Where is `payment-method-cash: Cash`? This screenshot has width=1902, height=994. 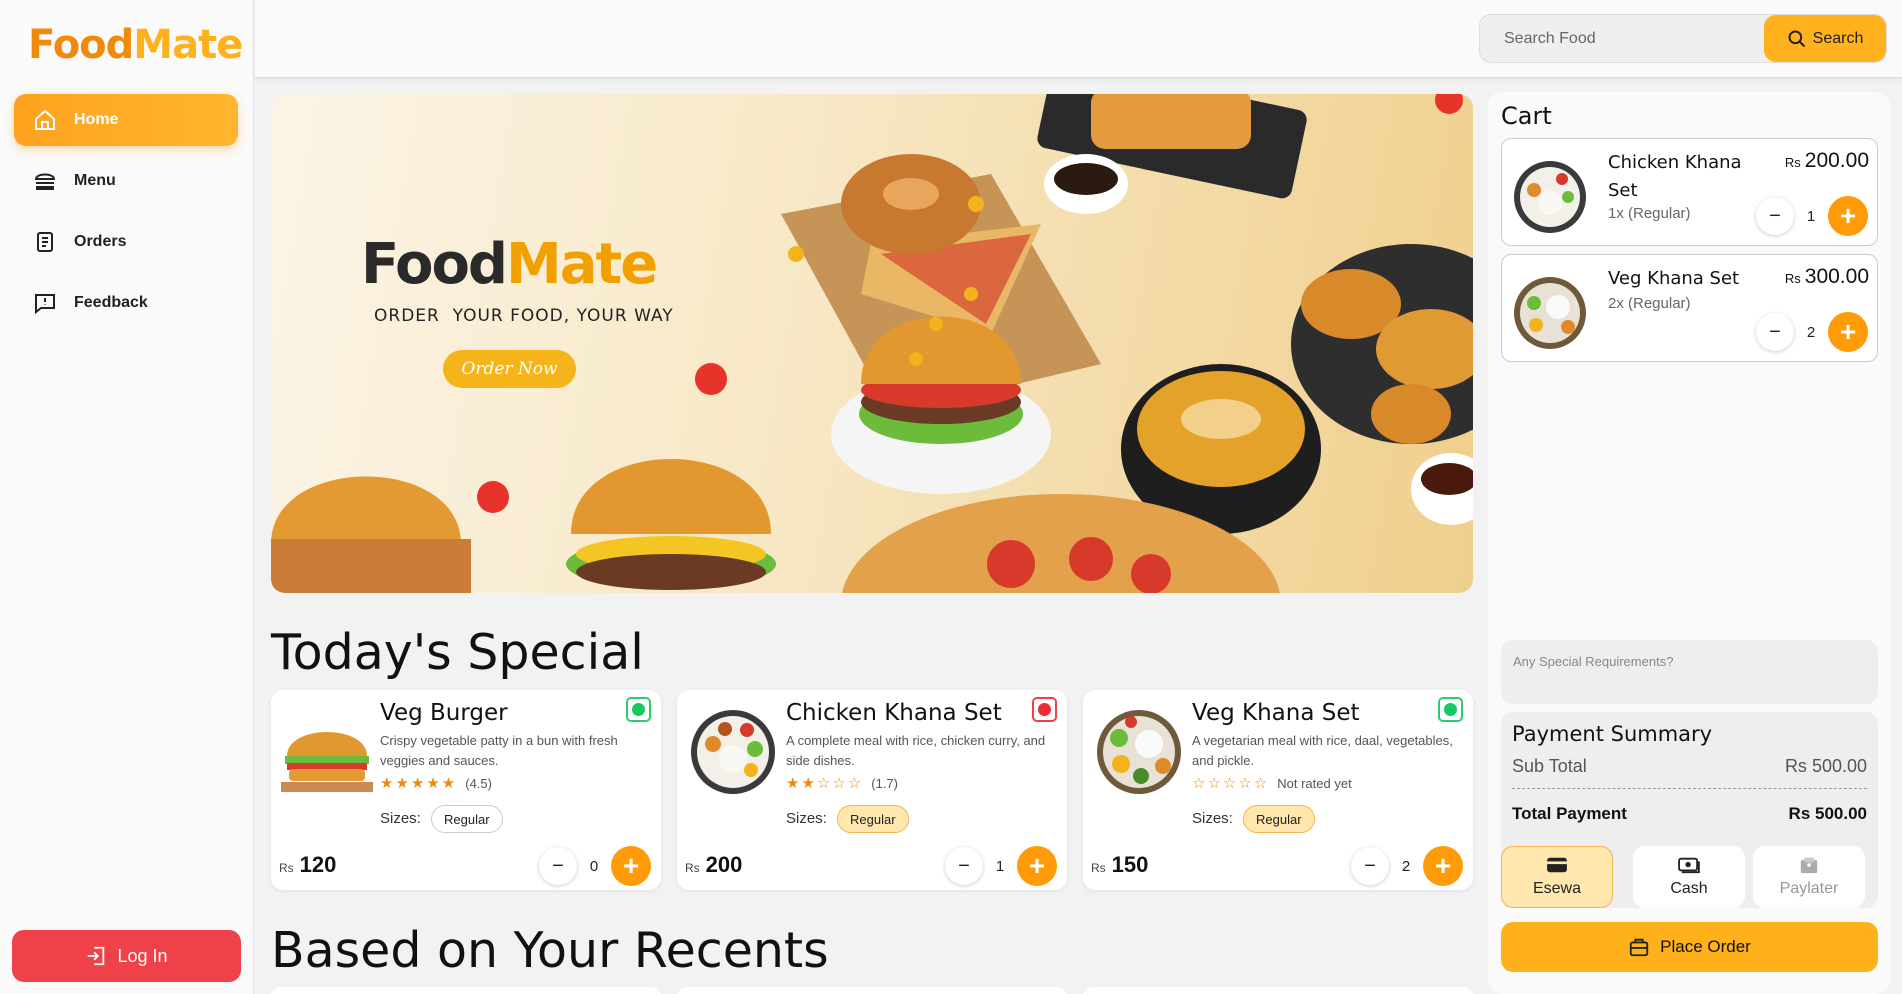 payment-method-cash: Cash is located at coordinates (1689, 877).